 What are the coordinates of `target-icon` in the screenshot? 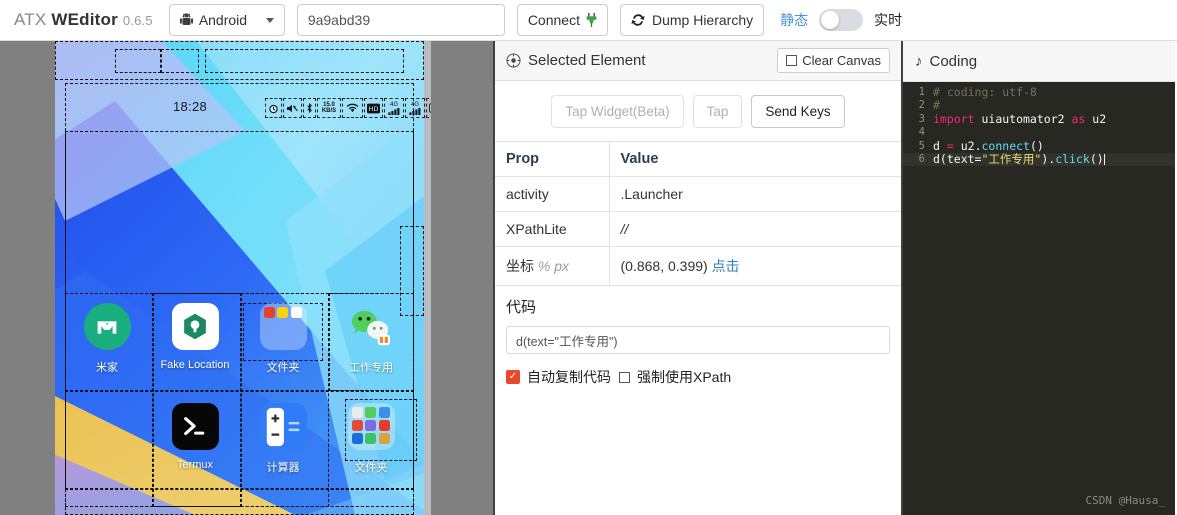 It's located at (513, 60).